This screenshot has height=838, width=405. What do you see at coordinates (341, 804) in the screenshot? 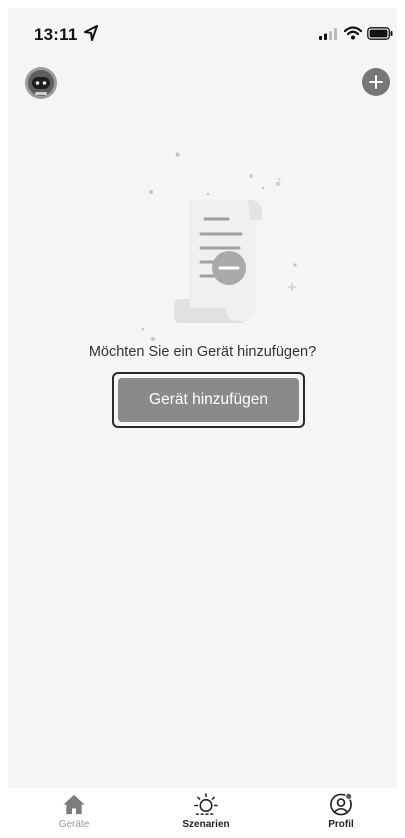
I see `profile-icon` at bounding box center [341, 804].